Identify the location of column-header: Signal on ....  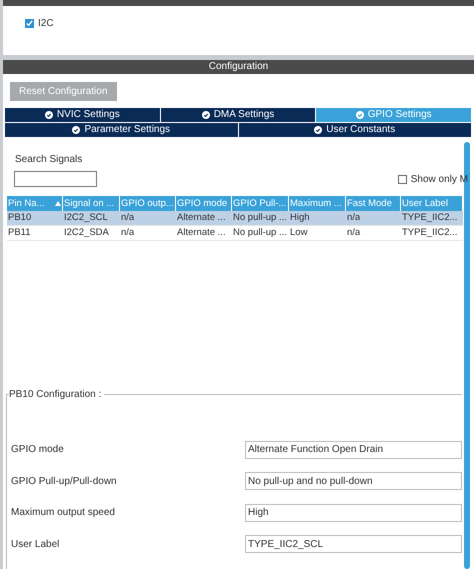
(91, 203).